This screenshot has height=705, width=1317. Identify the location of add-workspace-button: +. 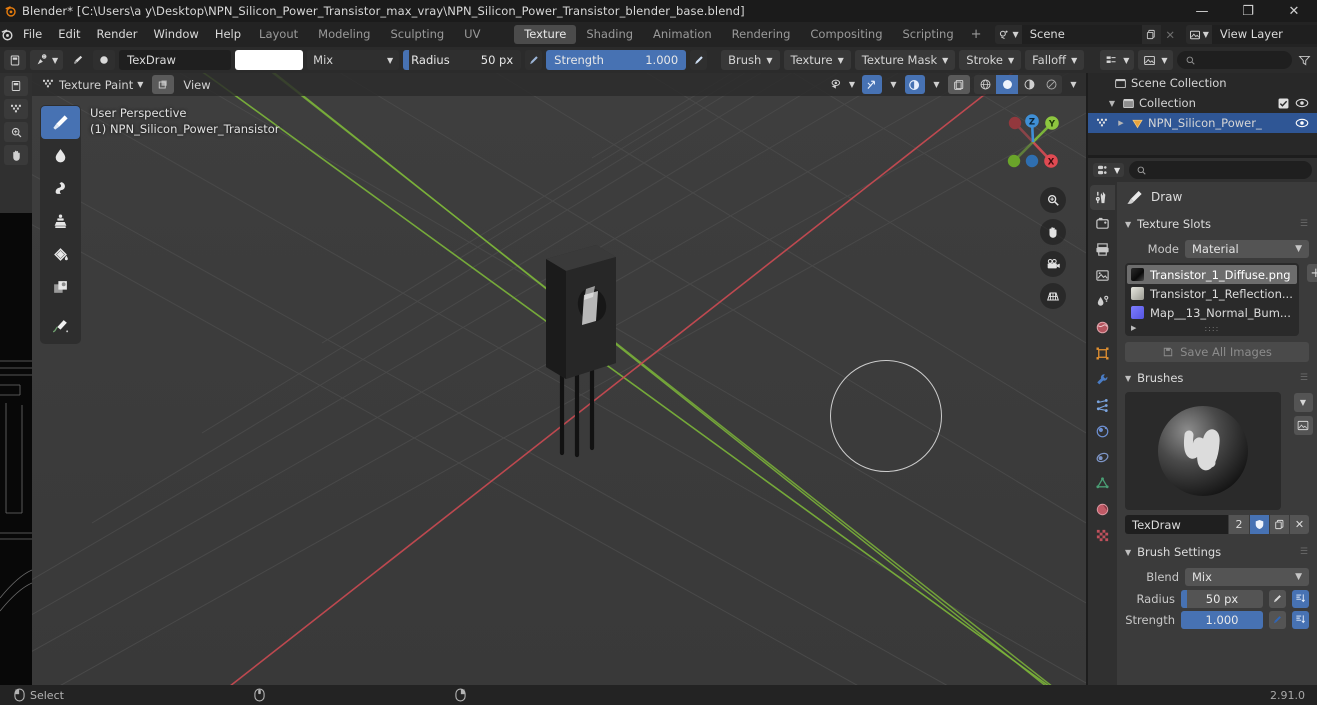
(976, 34).